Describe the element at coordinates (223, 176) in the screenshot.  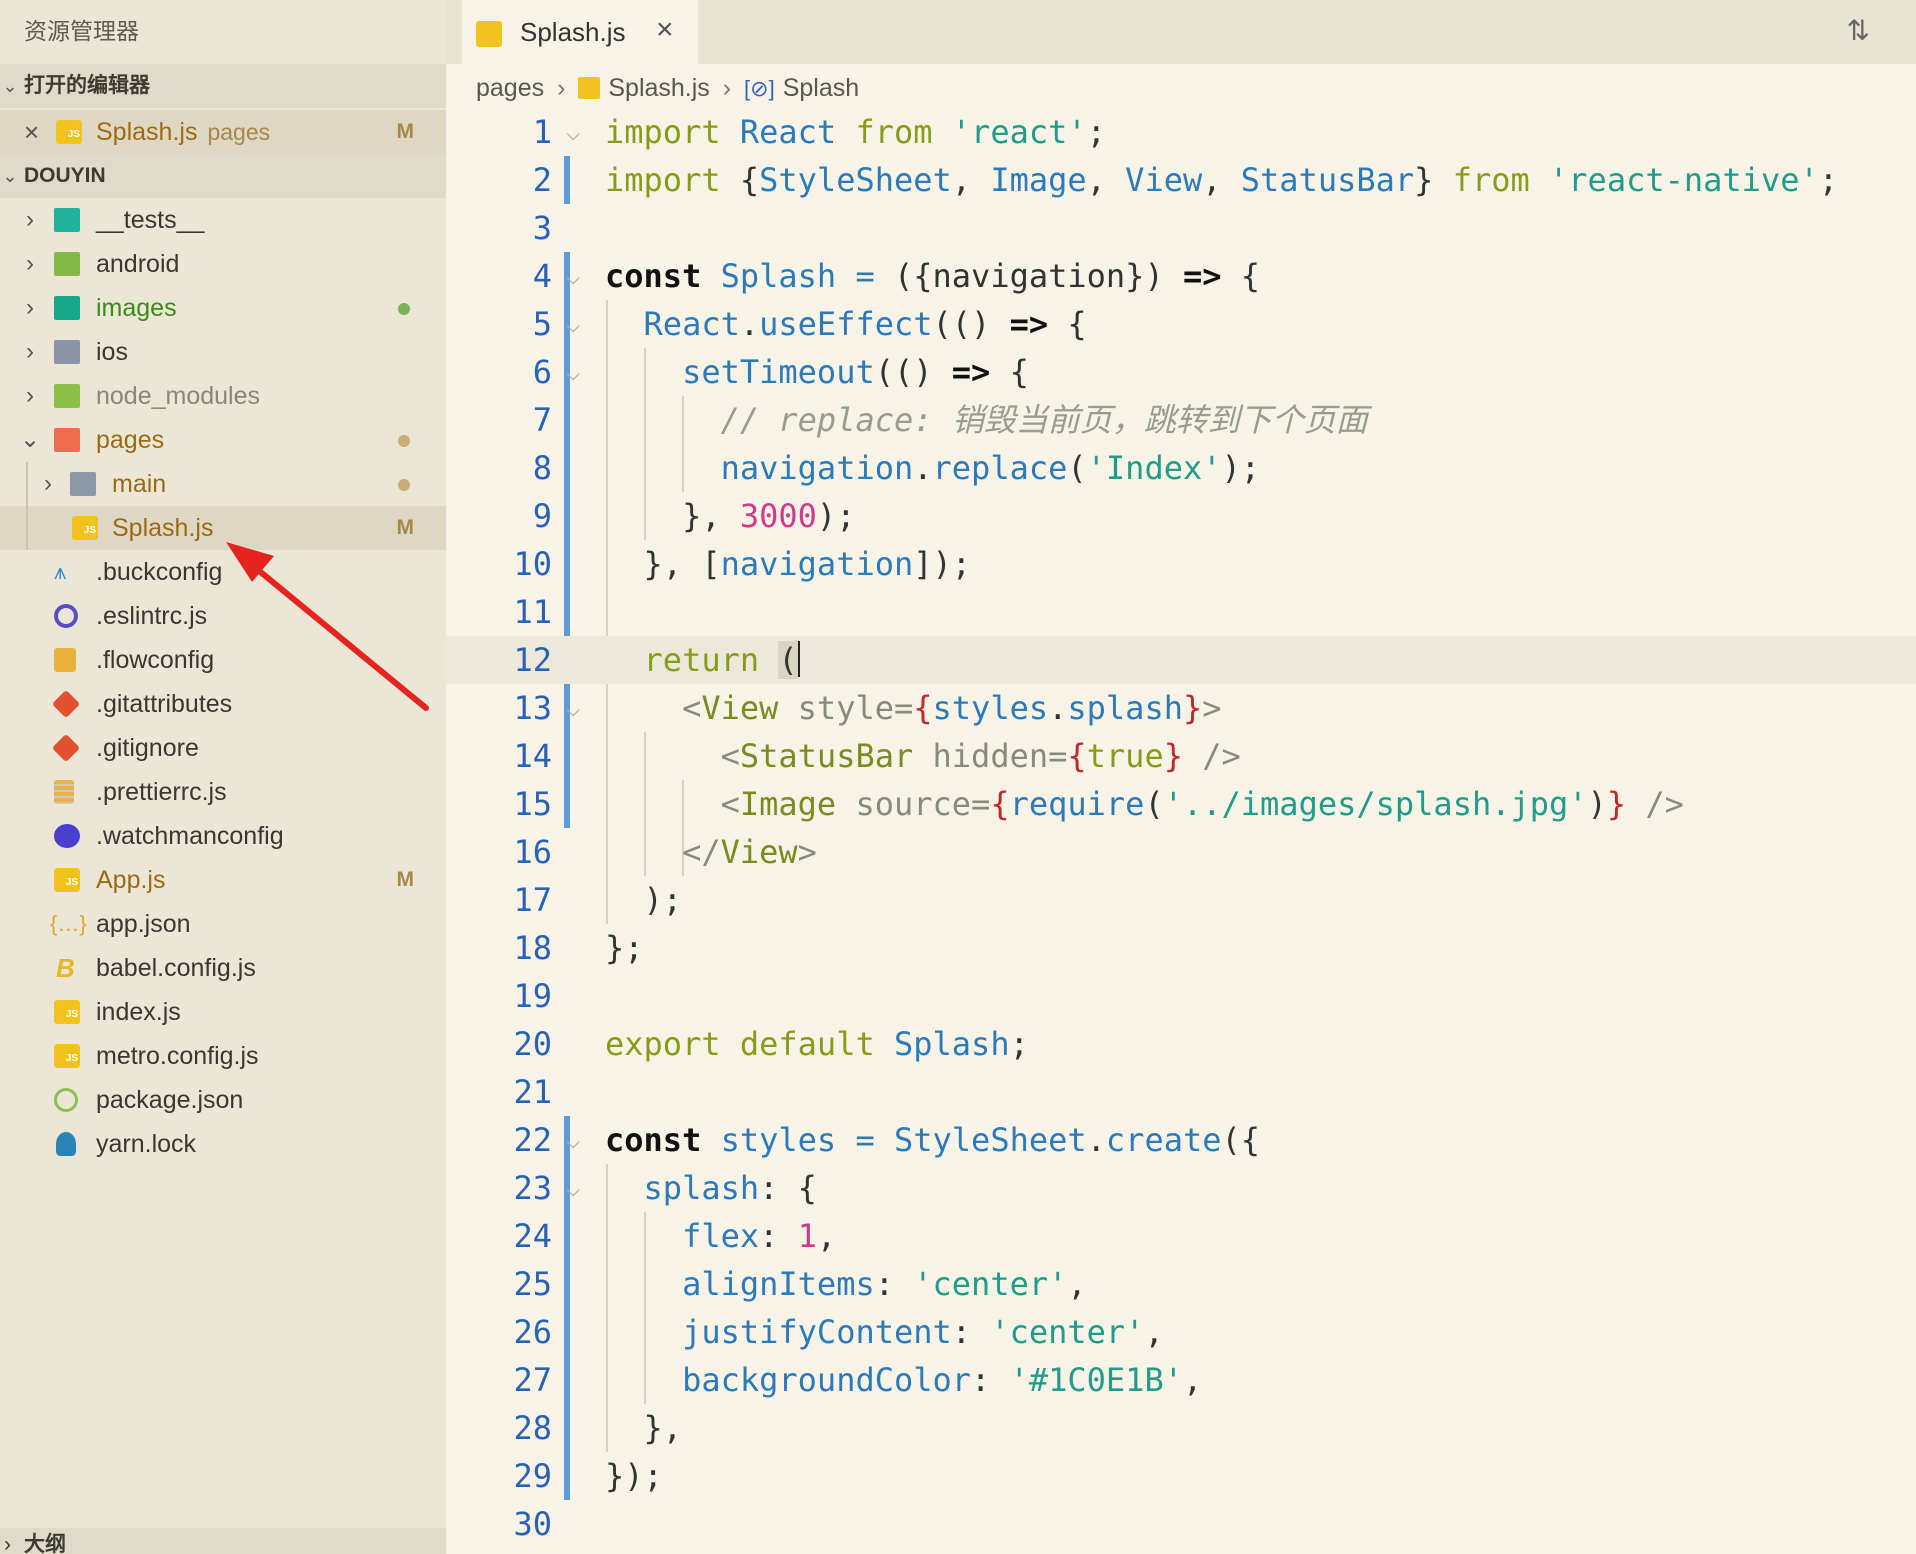
I see `project-header: ⌄ DOUYIN` at that location.